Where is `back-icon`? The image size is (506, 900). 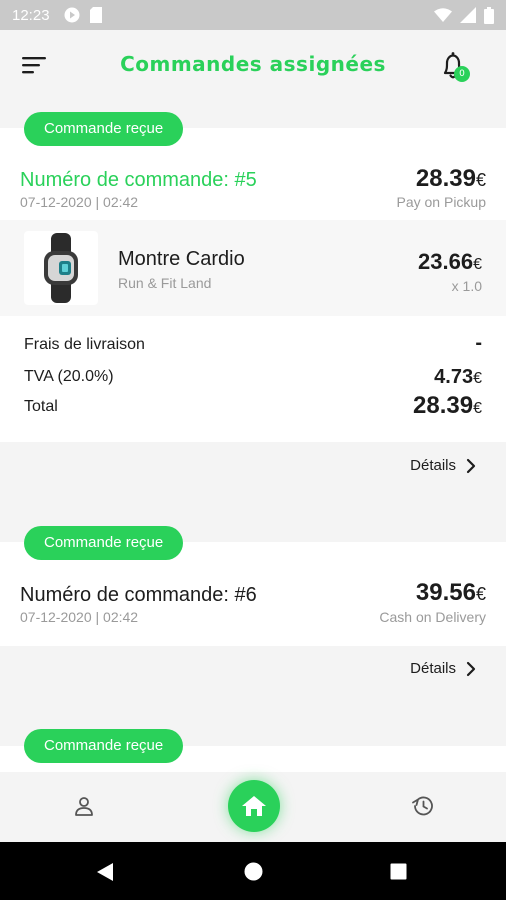
back-icon is located at coordinates (105, 872).